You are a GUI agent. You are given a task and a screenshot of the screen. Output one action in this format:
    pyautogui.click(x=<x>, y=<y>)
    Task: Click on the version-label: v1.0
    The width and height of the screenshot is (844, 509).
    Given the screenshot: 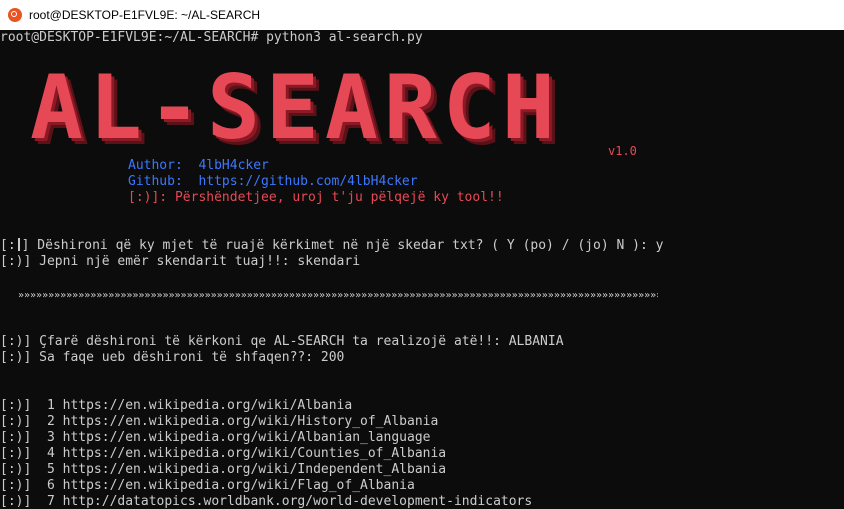 What is the action you would take?
    pyautogui.click(x=622, y=151)
    